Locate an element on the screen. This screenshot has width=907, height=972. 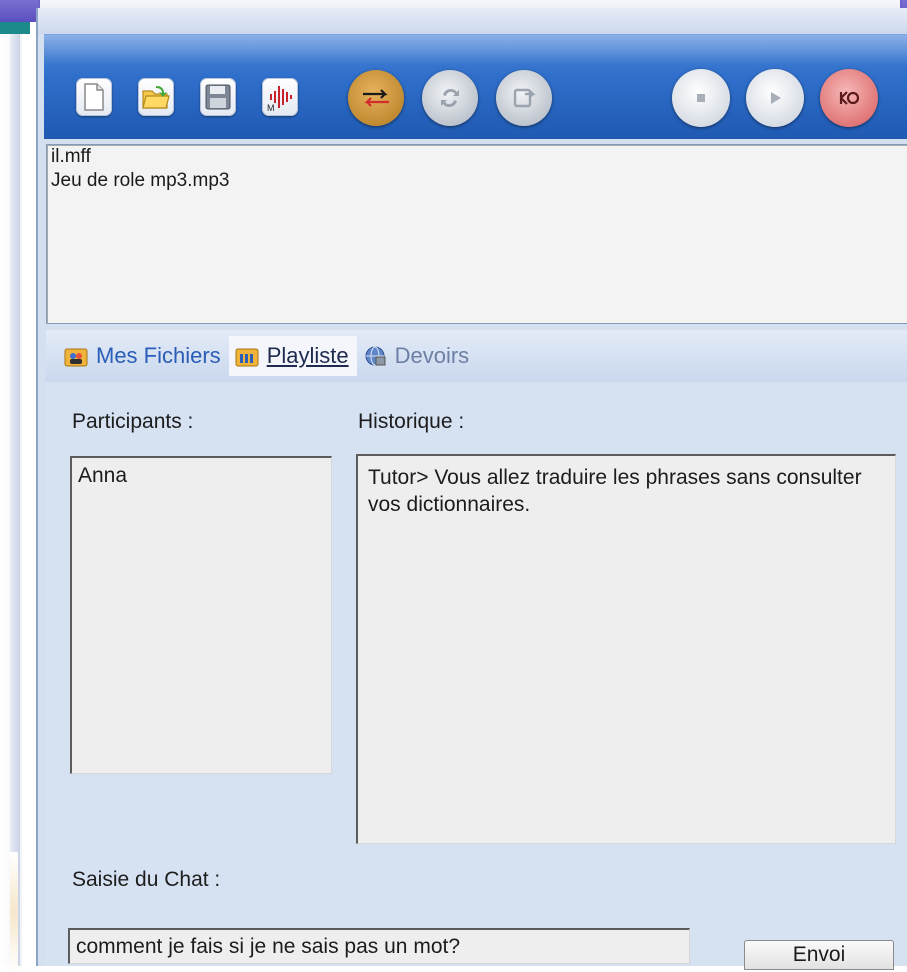
tab-label: Playliste is located at coordinates (307, 355).